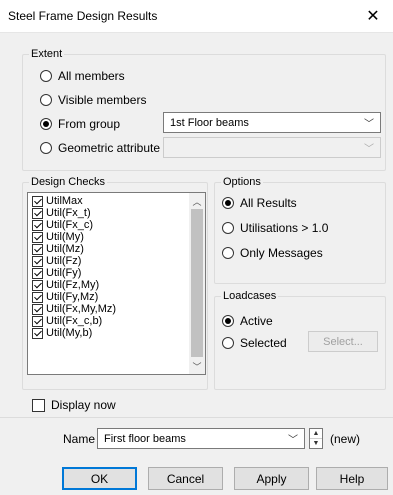  I want to click on loadcases-legend: Loadcases, so click(250, 296).